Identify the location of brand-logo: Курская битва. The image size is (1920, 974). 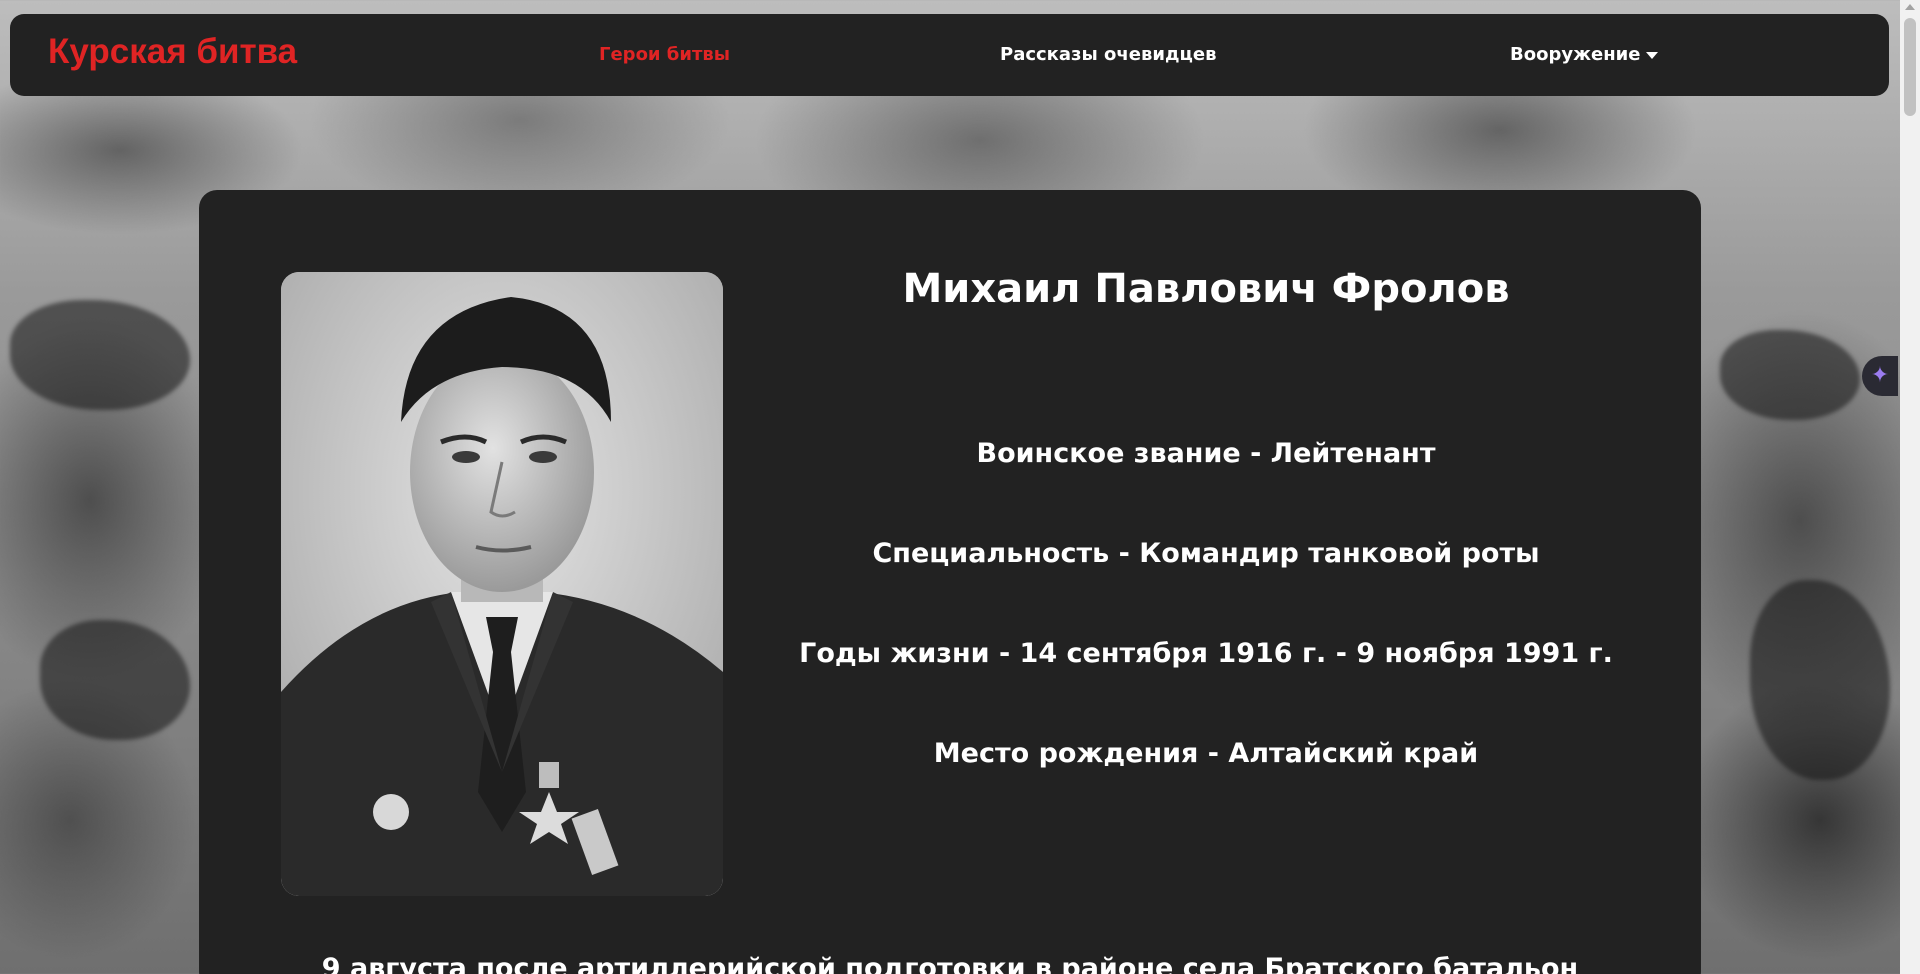
(172, 52).